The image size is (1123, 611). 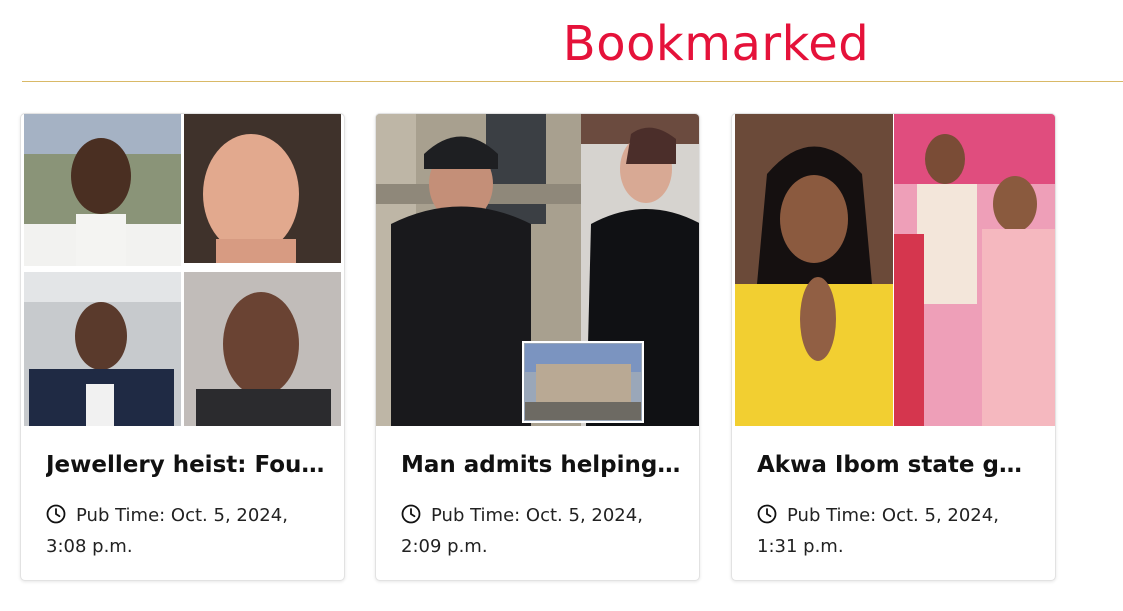 I want to click on publish-time-value: 1:31 p.m., so click(x=800, y=546).